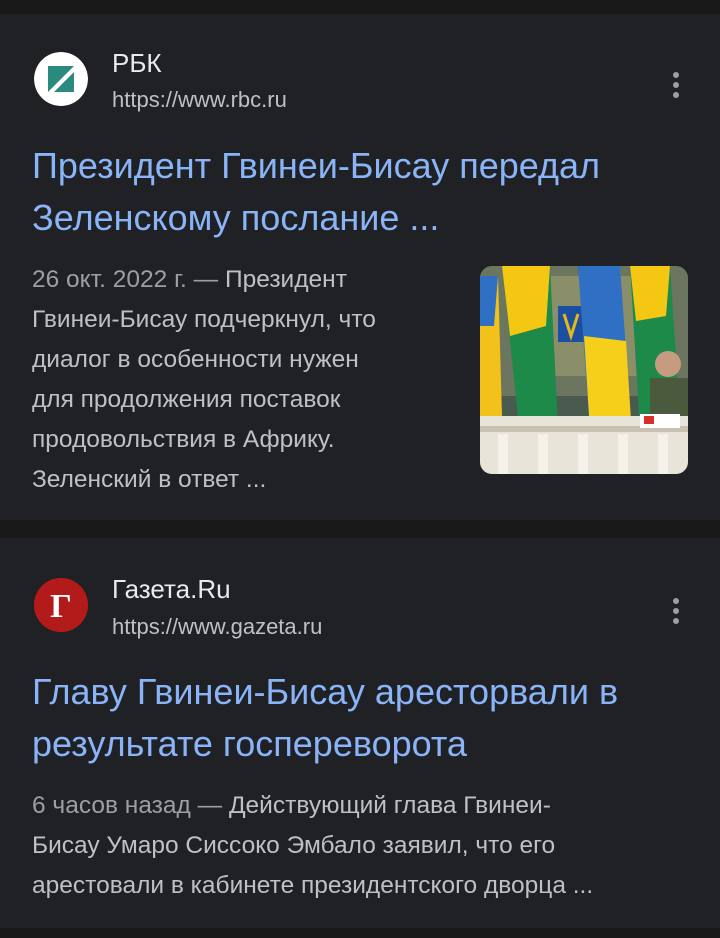 The height and width of the screenshot is (938, 720). I want to click on site-url: https://www.gazeta.ru, so click(217, 627).